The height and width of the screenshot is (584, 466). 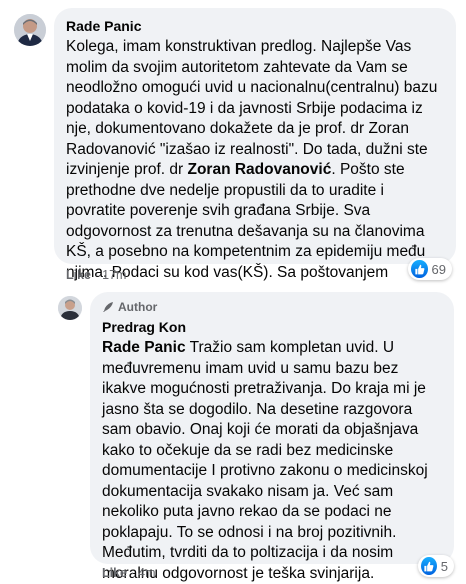 I want to click on rade-panic-avatar, so click(x=30, y=30).